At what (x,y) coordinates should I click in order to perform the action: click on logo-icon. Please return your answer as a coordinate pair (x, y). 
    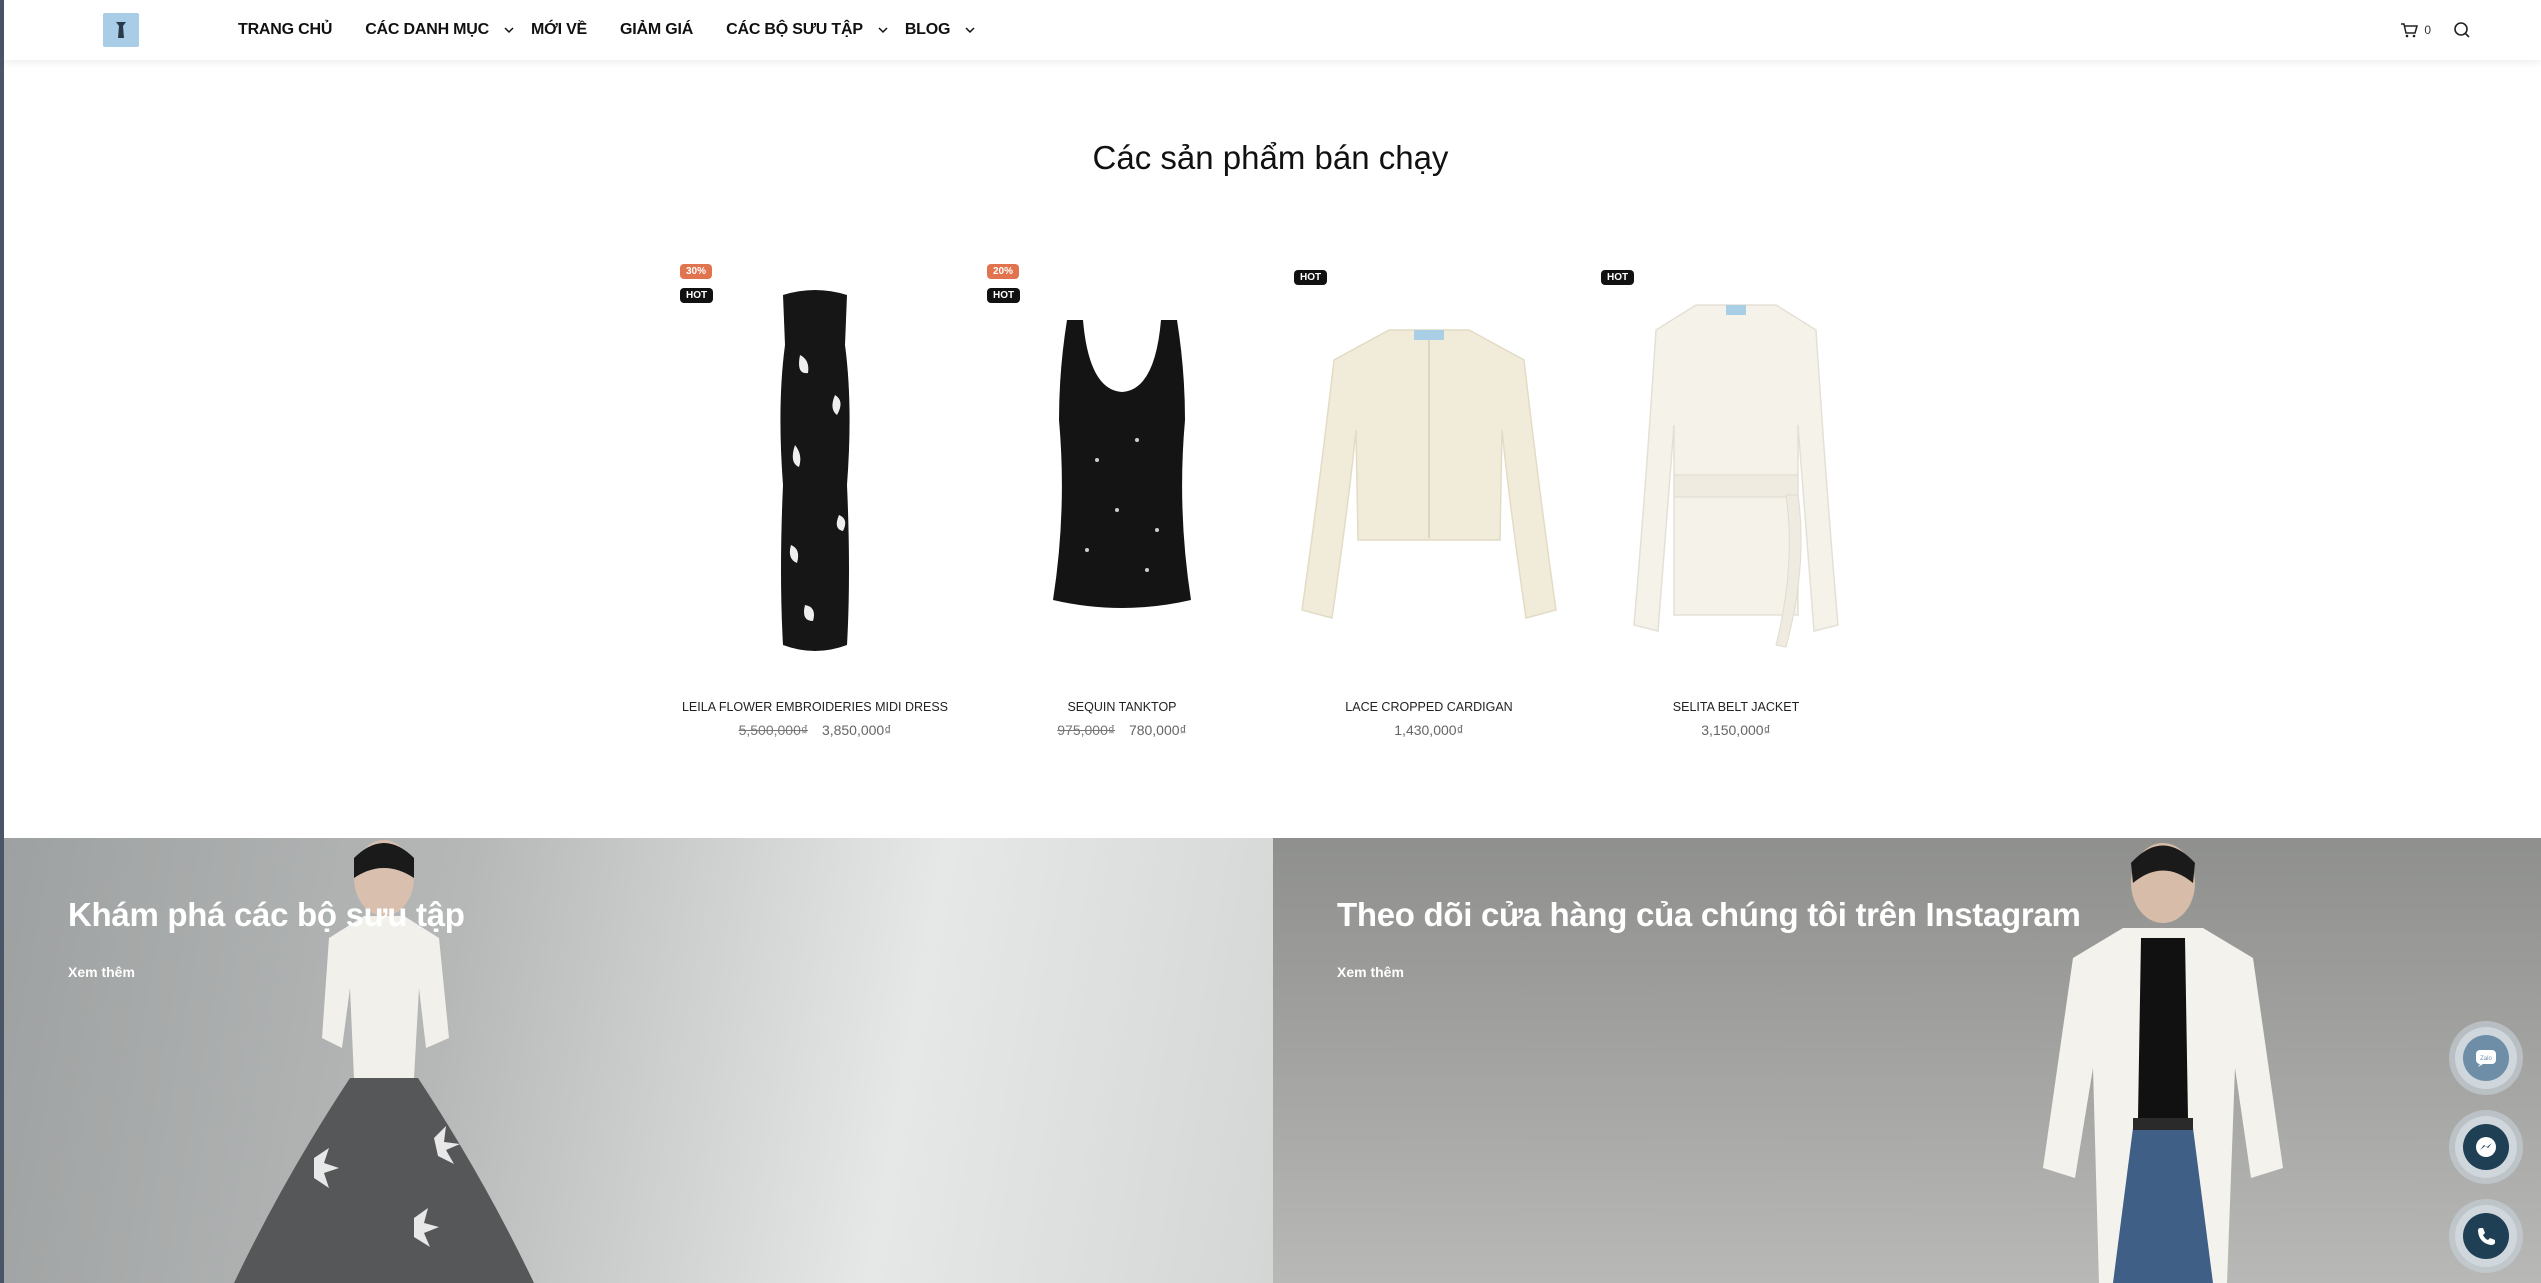
    Looking at the image, I should click on (121, 30).